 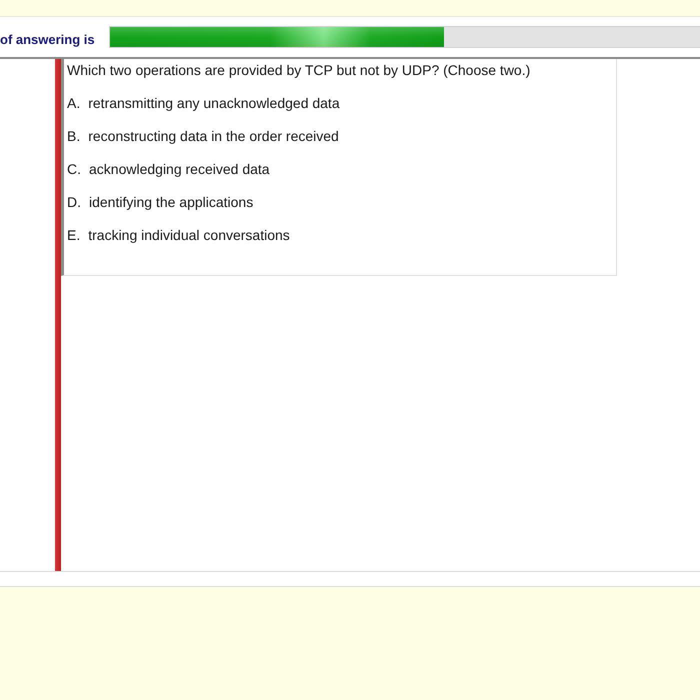 What do you see at coordinates (47, 39) in the screenshot?
I see `progress-label: of answering is` at bounding box center [47, 39].